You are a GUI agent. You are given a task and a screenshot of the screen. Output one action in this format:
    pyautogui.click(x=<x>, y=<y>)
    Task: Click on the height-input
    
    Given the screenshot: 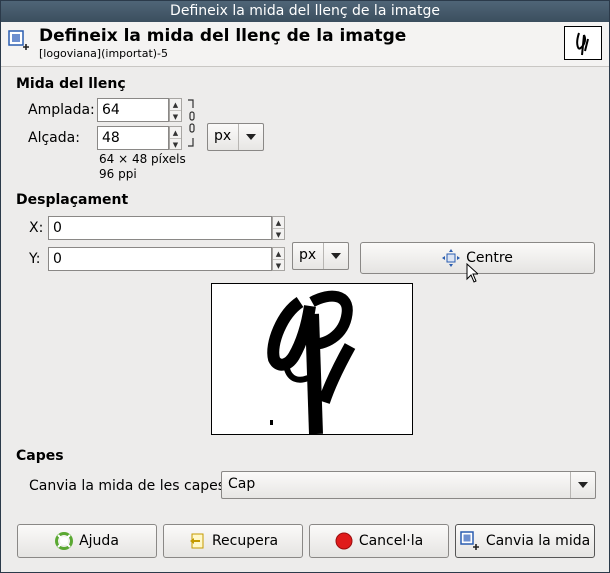 What is the action you would take?
    pyautogui.click(x=133, y=138)
    